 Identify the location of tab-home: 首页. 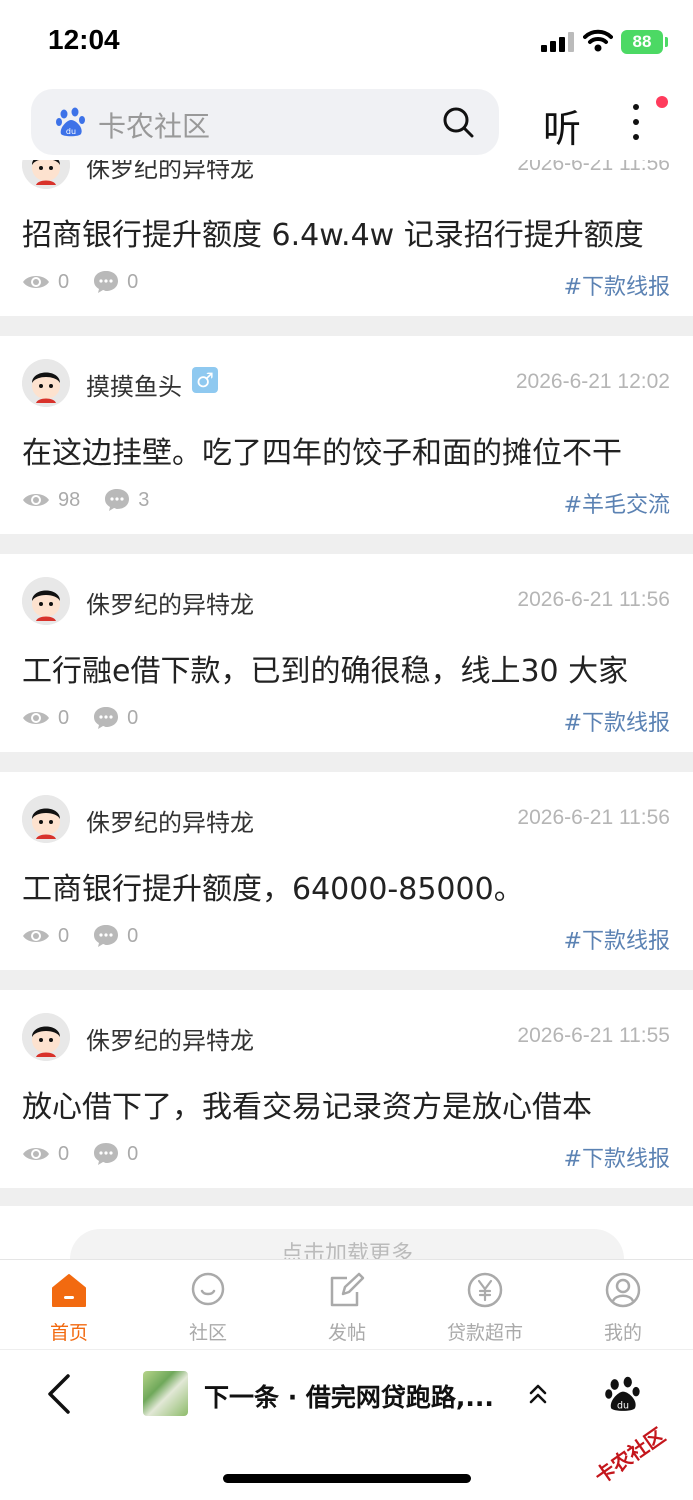
(69, 1305).